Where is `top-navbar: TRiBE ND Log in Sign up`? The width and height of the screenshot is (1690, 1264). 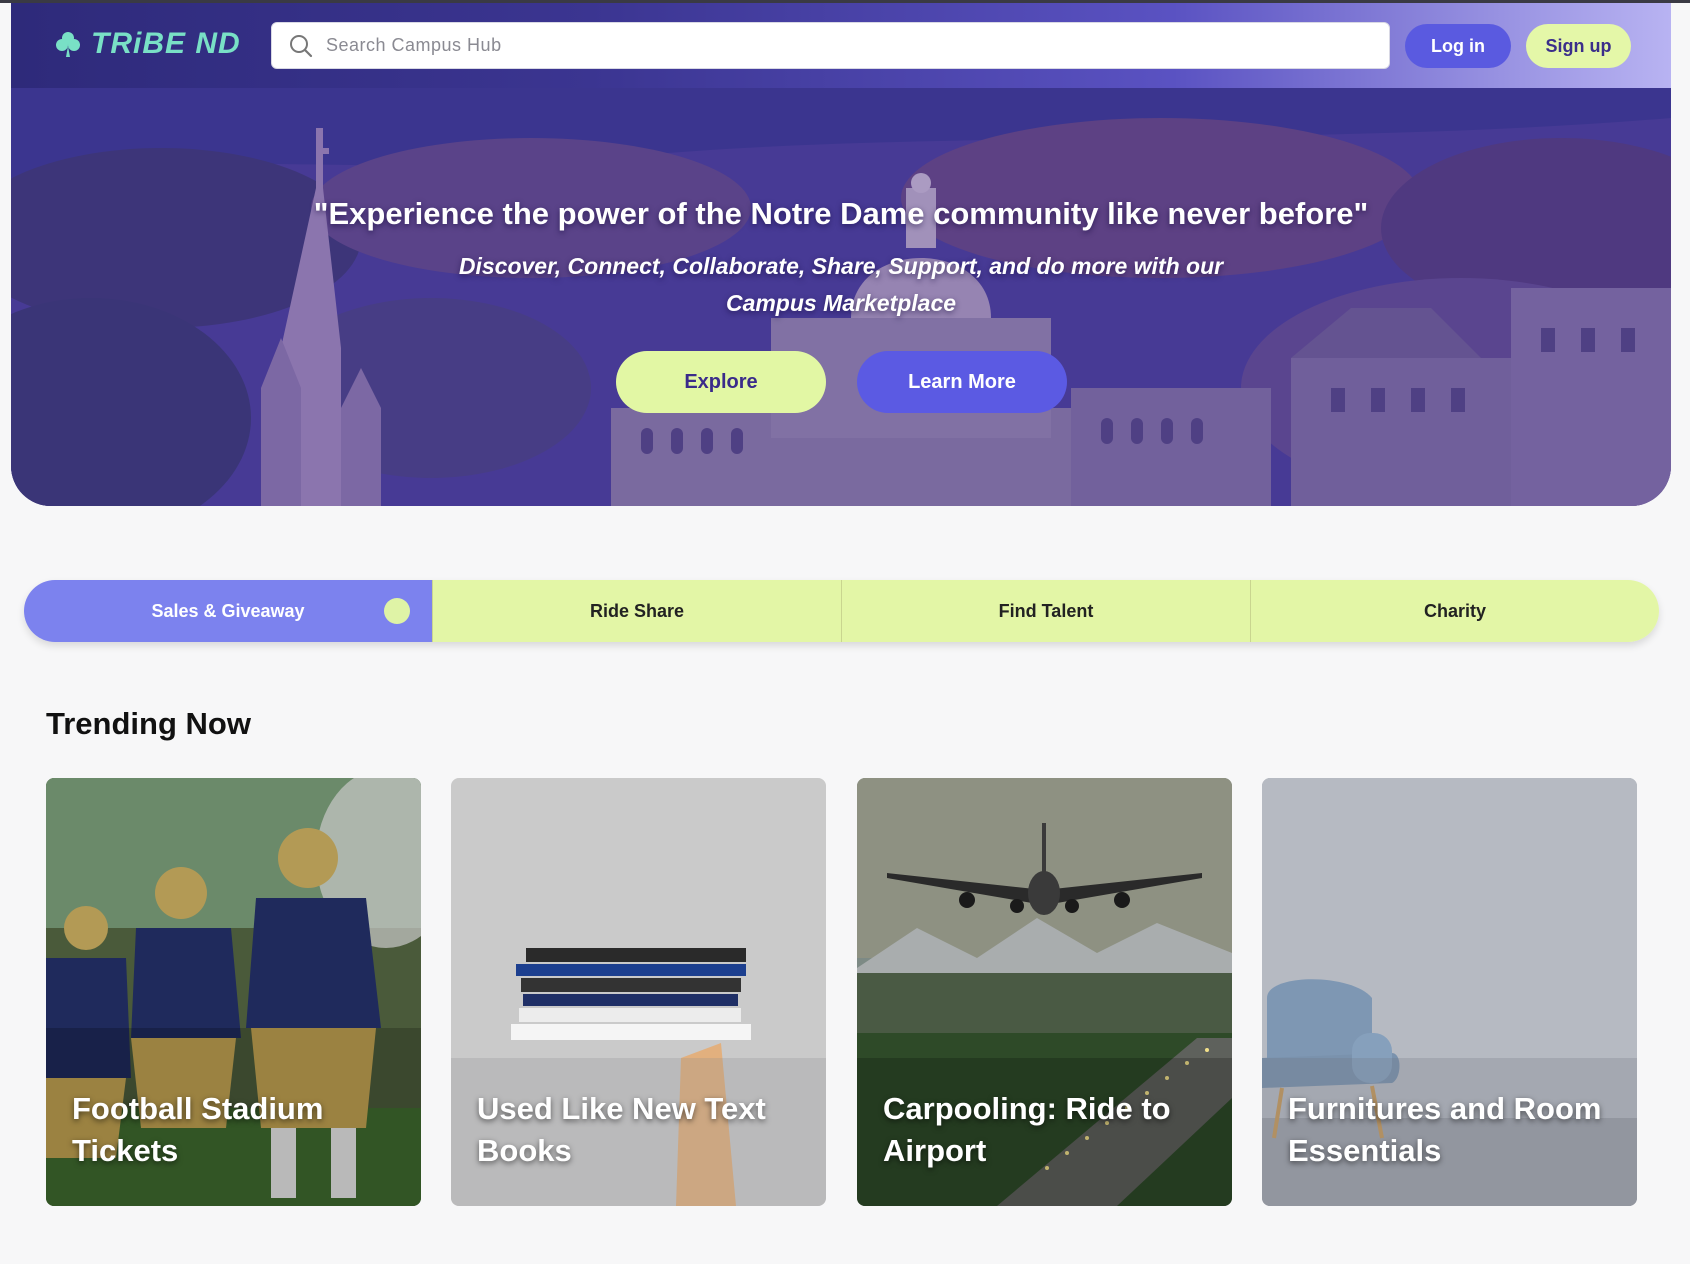
top-navbar: TRiBE ND Log in Sign up is located at coordinates (841, 45).